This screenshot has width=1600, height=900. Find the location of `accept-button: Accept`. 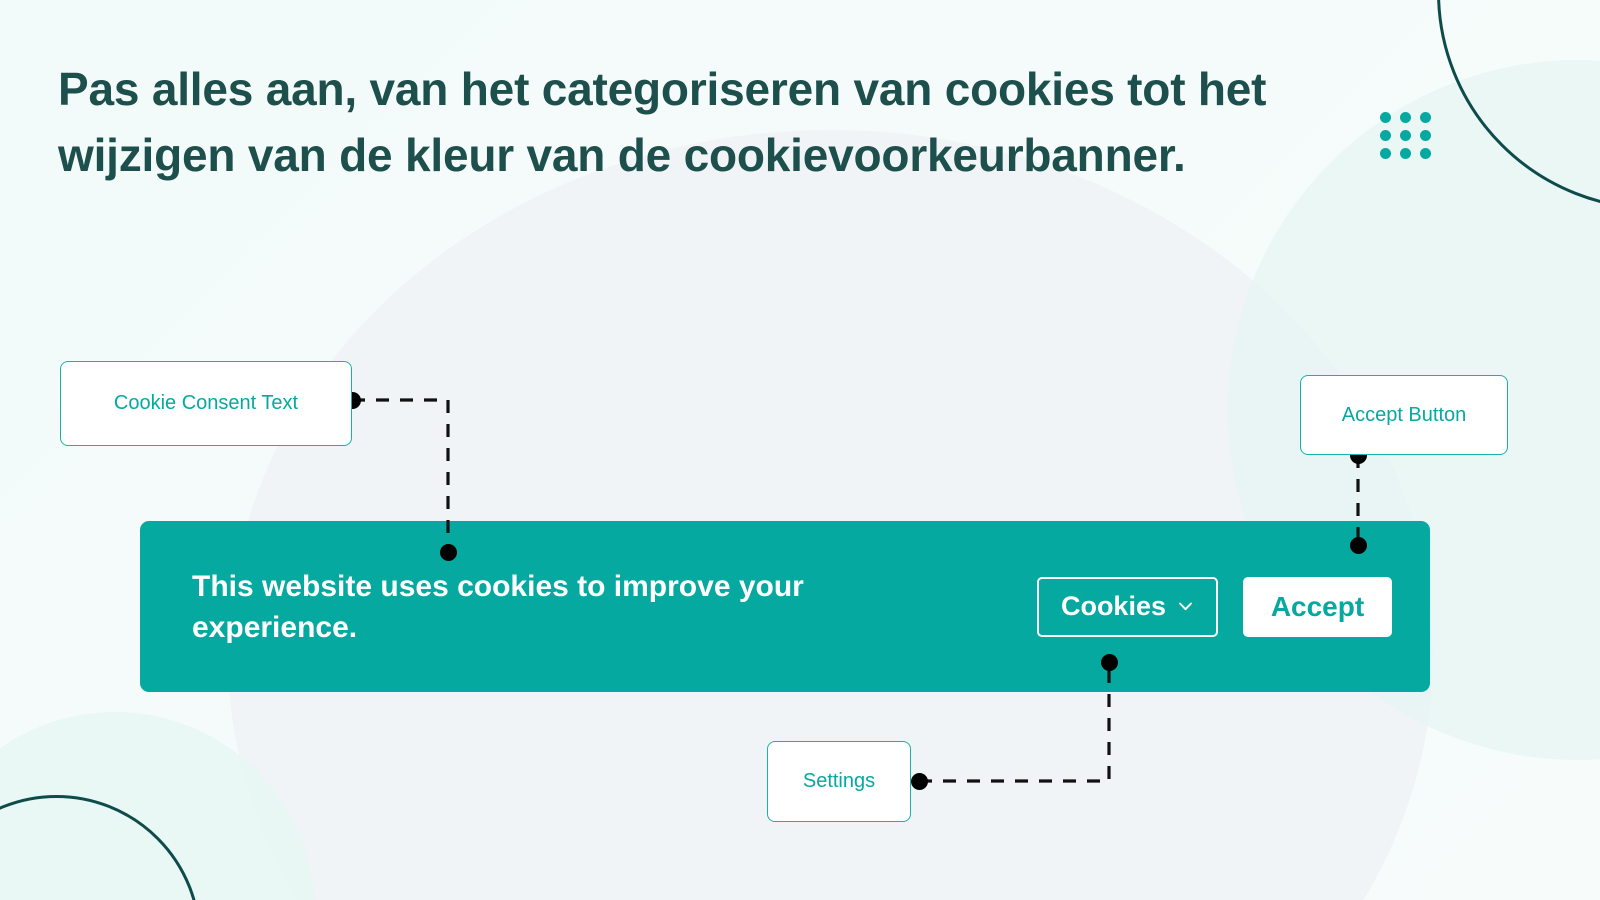

accept-button: Accept is located at coordinates (1317, 606).